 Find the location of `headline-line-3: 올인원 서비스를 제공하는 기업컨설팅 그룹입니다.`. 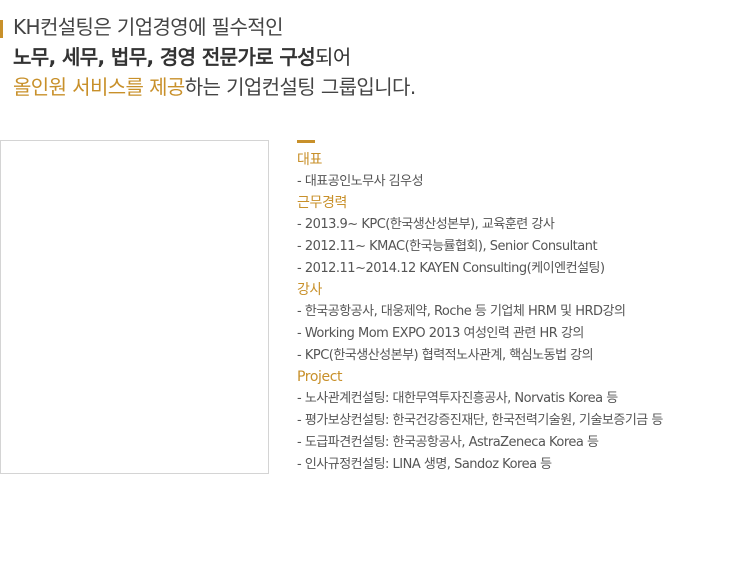

headline-line-3: 올인원 서비스를 제공하는 기업컨설팅 그룹입니다. is located at coordinates (214, 87).